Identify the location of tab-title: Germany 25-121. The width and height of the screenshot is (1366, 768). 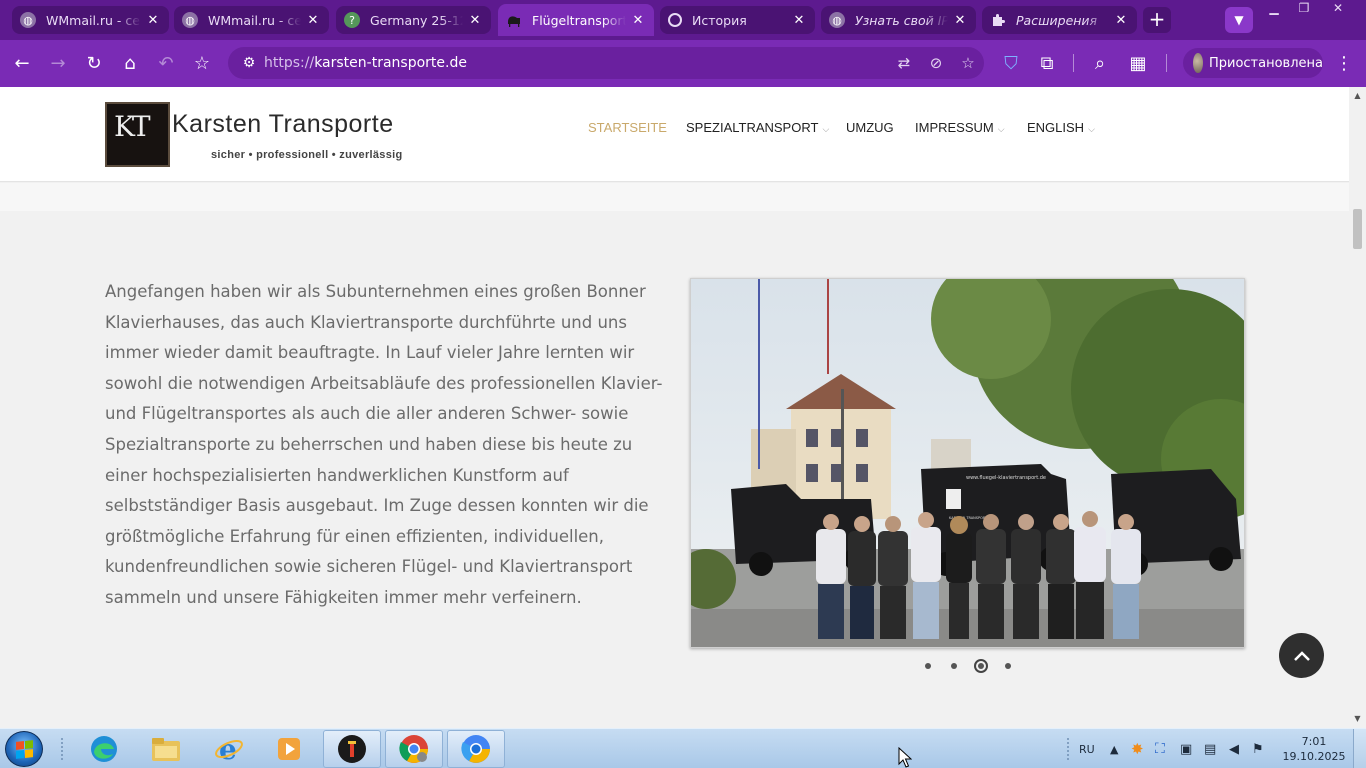
(416, 20).